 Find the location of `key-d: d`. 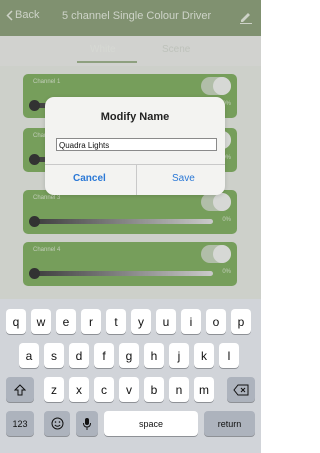

key-d: d is located at coordinates (79, 355).